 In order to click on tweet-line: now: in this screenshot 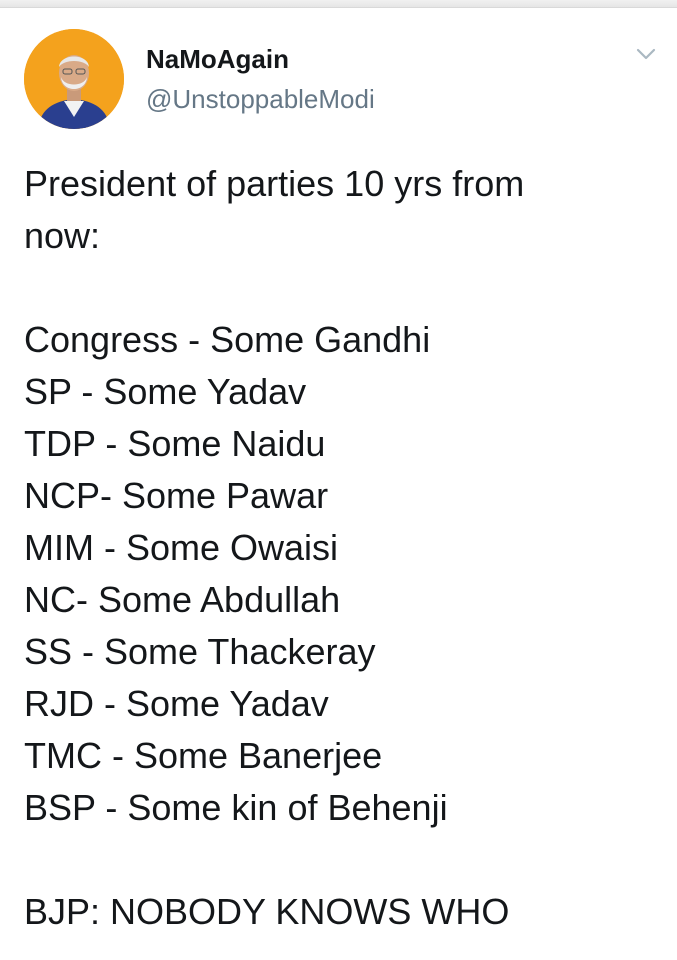, I will do `click(62, 235)`.